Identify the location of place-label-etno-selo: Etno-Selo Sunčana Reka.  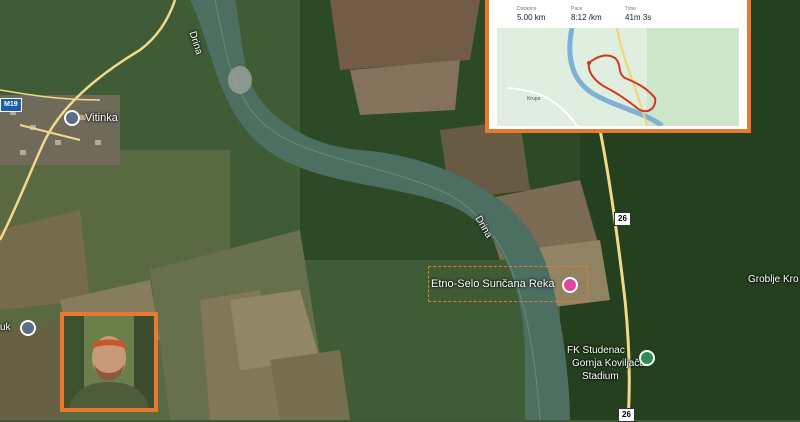
(493, 284).